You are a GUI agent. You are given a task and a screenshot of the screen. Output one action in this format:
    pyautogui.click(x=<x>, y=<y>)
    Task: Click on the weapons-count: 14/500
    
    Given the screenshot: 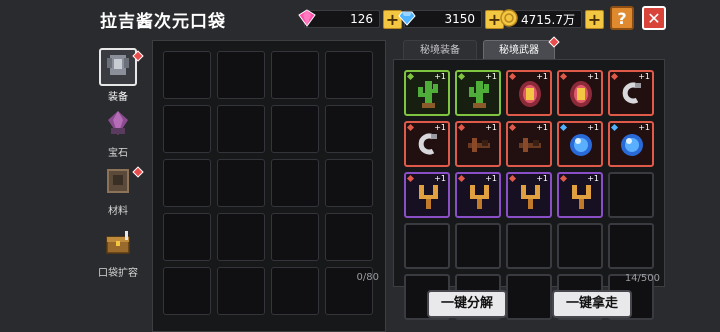 What is the action you would take?
    pyautogui.click(x=642, y=278)
    